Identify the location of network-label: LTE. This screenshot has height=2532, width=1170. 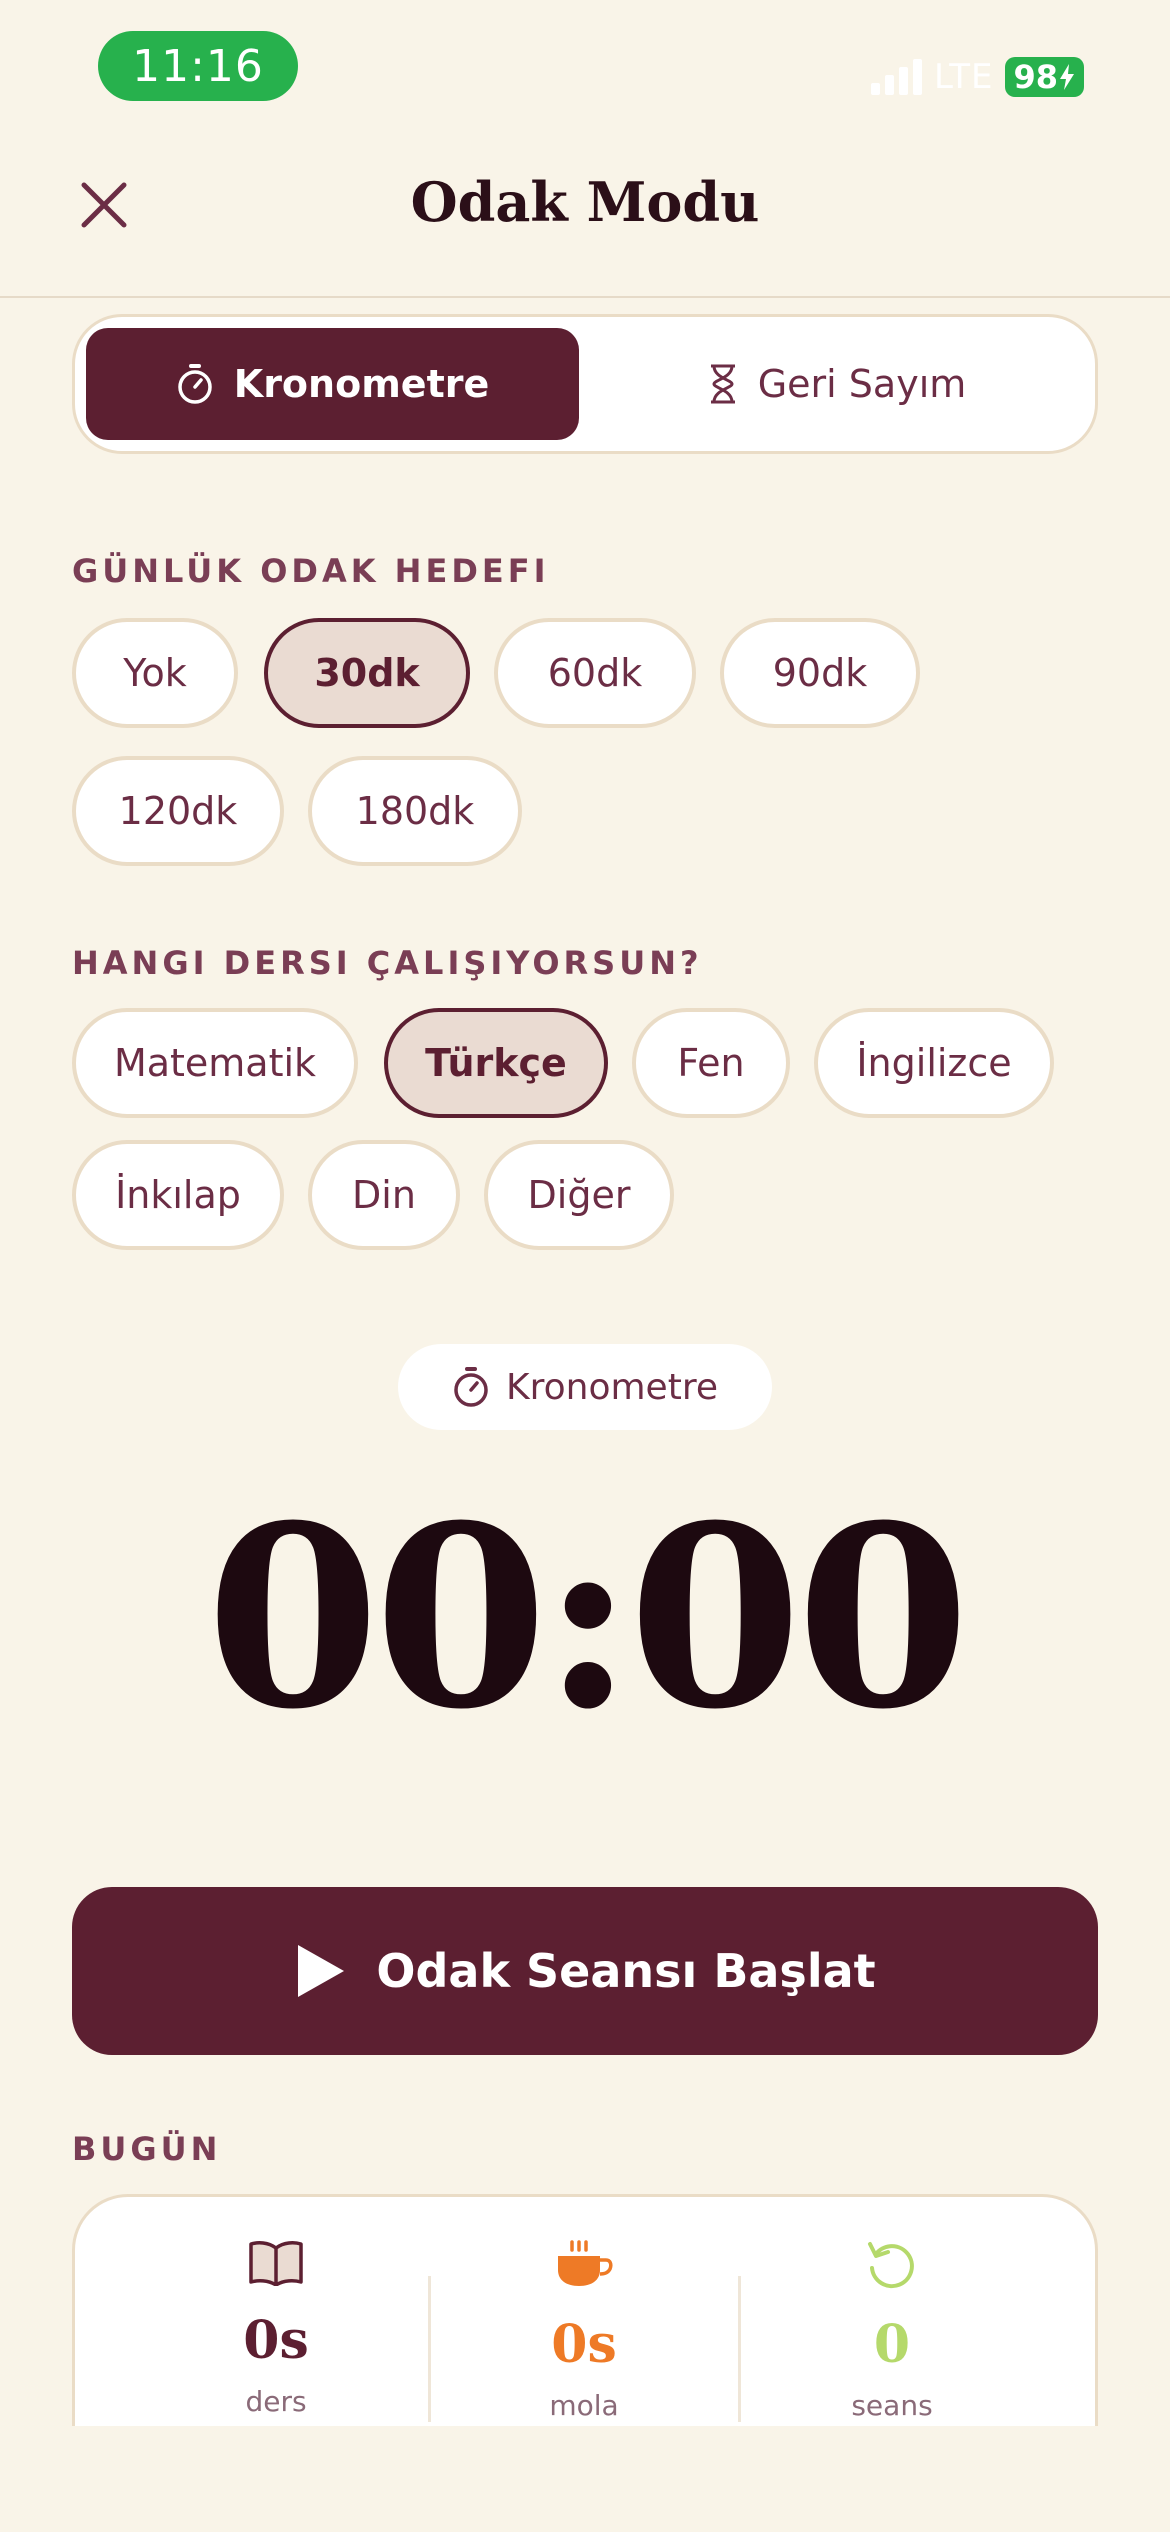
(963, 77).